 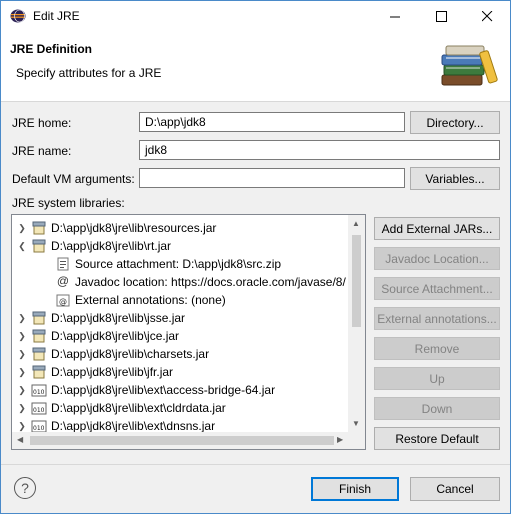 I want to click on maximize-button, so click(x=441, y=16).